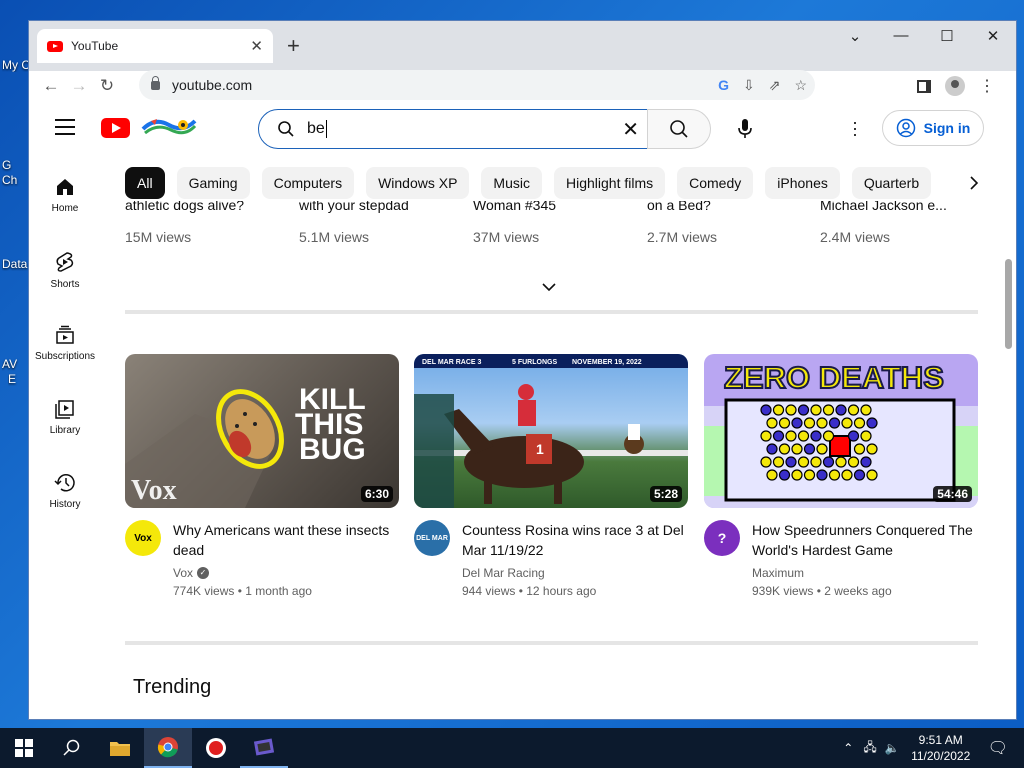 The width and height of the screenshot is (1024, 768). Describe the element at coordinates (609, 183) in the screenshot. I see `chip-highlight-films: Highlight films` at that location.